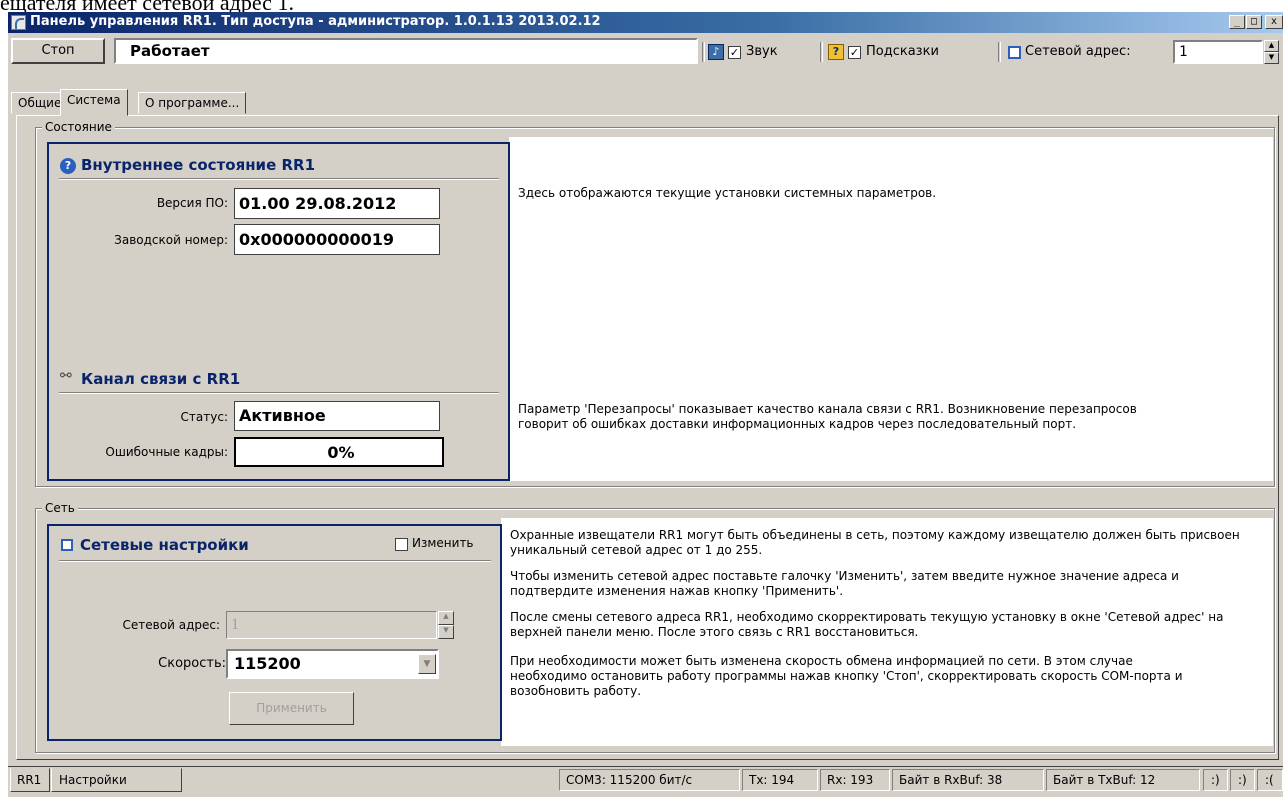 This screenshot has height=797, width=1283. I want to click on hints-icon: ?, so click(836, 52).